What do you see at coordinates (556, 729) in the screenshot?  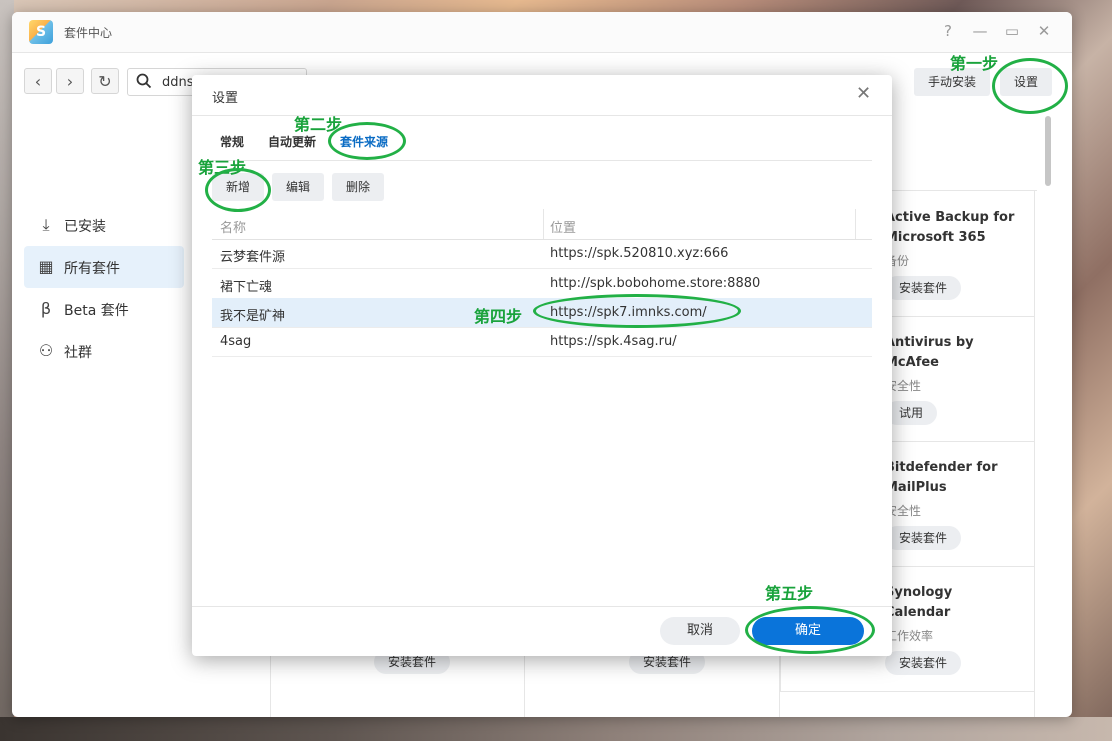 I see `desktop-wallpaper-bottom` at bounding box center [556, 729].